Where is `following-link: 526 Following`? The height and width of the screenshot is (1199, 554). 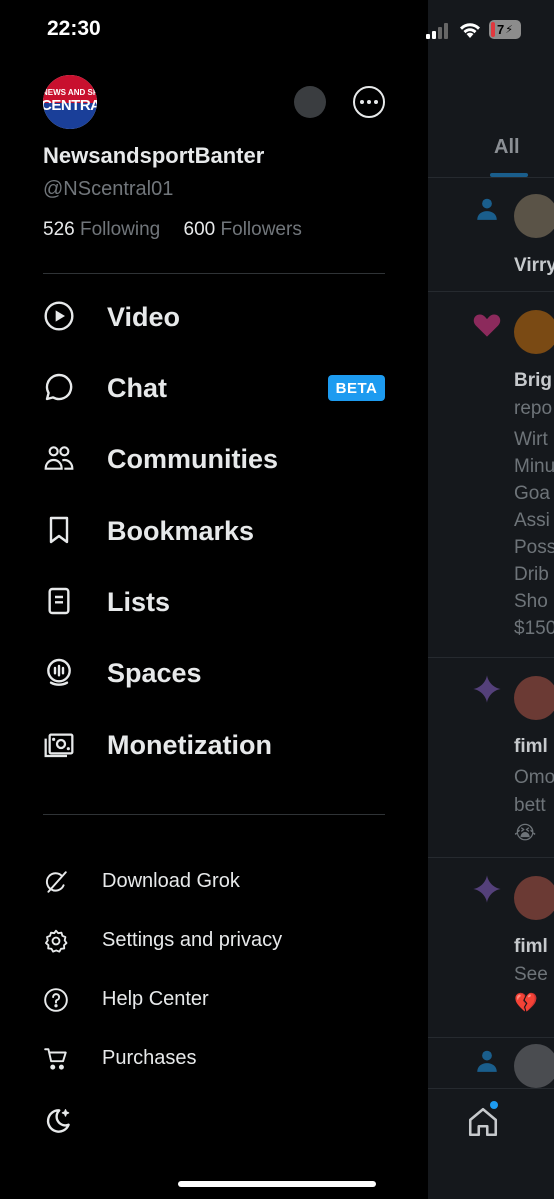
following-link: 526 Following is located at coordinates (113, 229).